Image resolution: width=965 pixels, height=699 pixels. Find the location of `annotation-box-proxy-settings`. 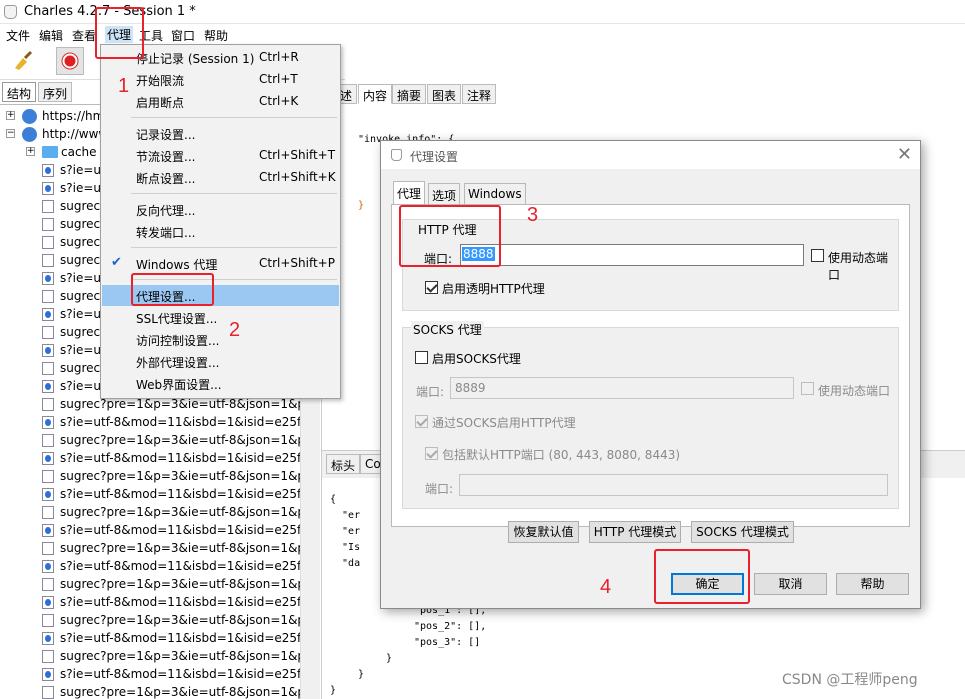

annotation-box-proxy-settings is located at coordinates (172, 289).